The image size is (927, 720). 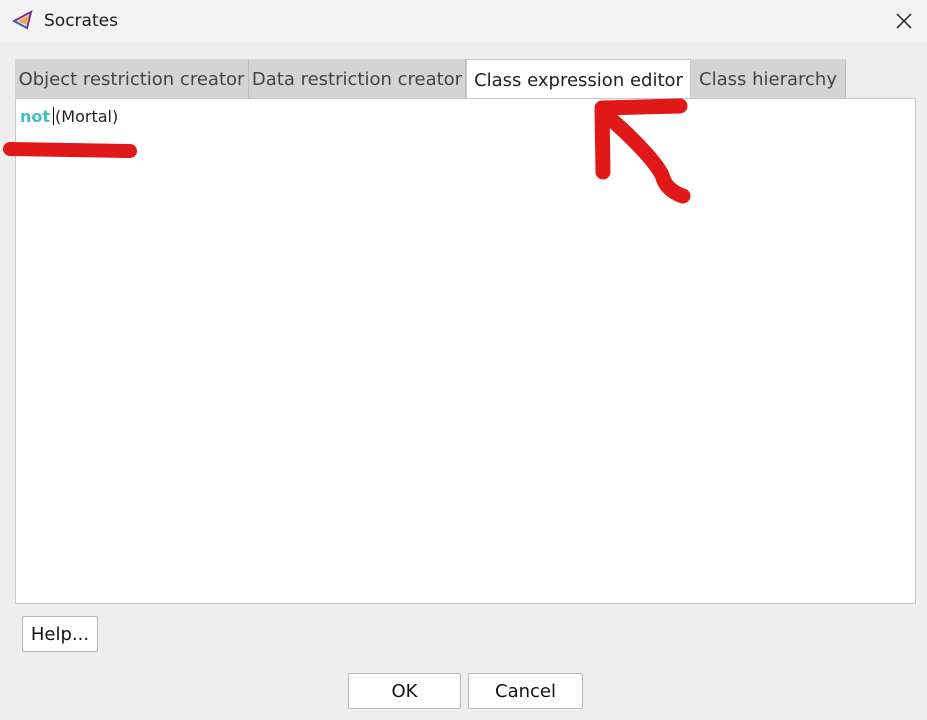 I want to click on ok-button: OK, so click(x=404, y=691).